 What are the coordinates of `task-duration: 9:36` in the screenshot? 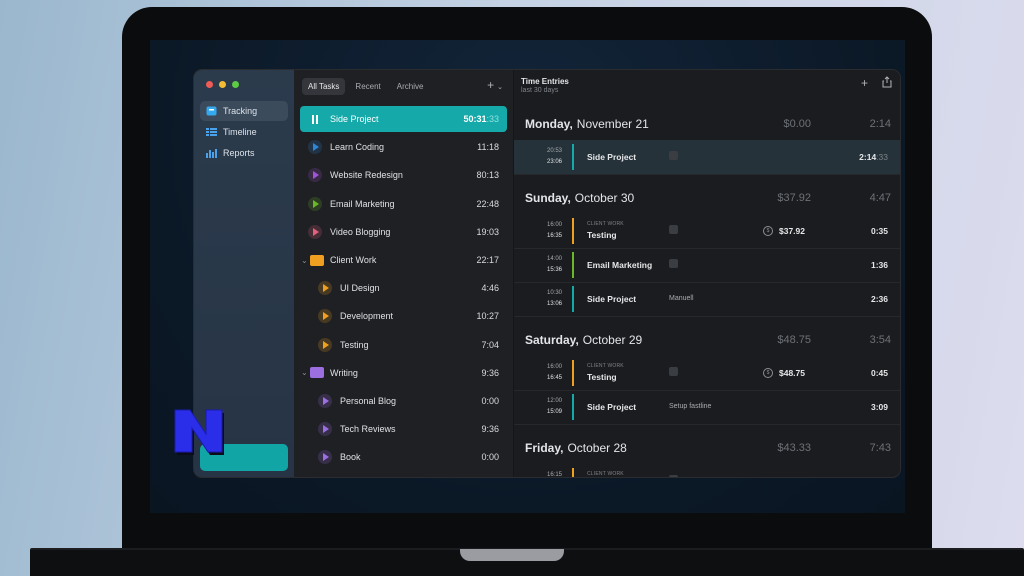 It's located at (490, 372).